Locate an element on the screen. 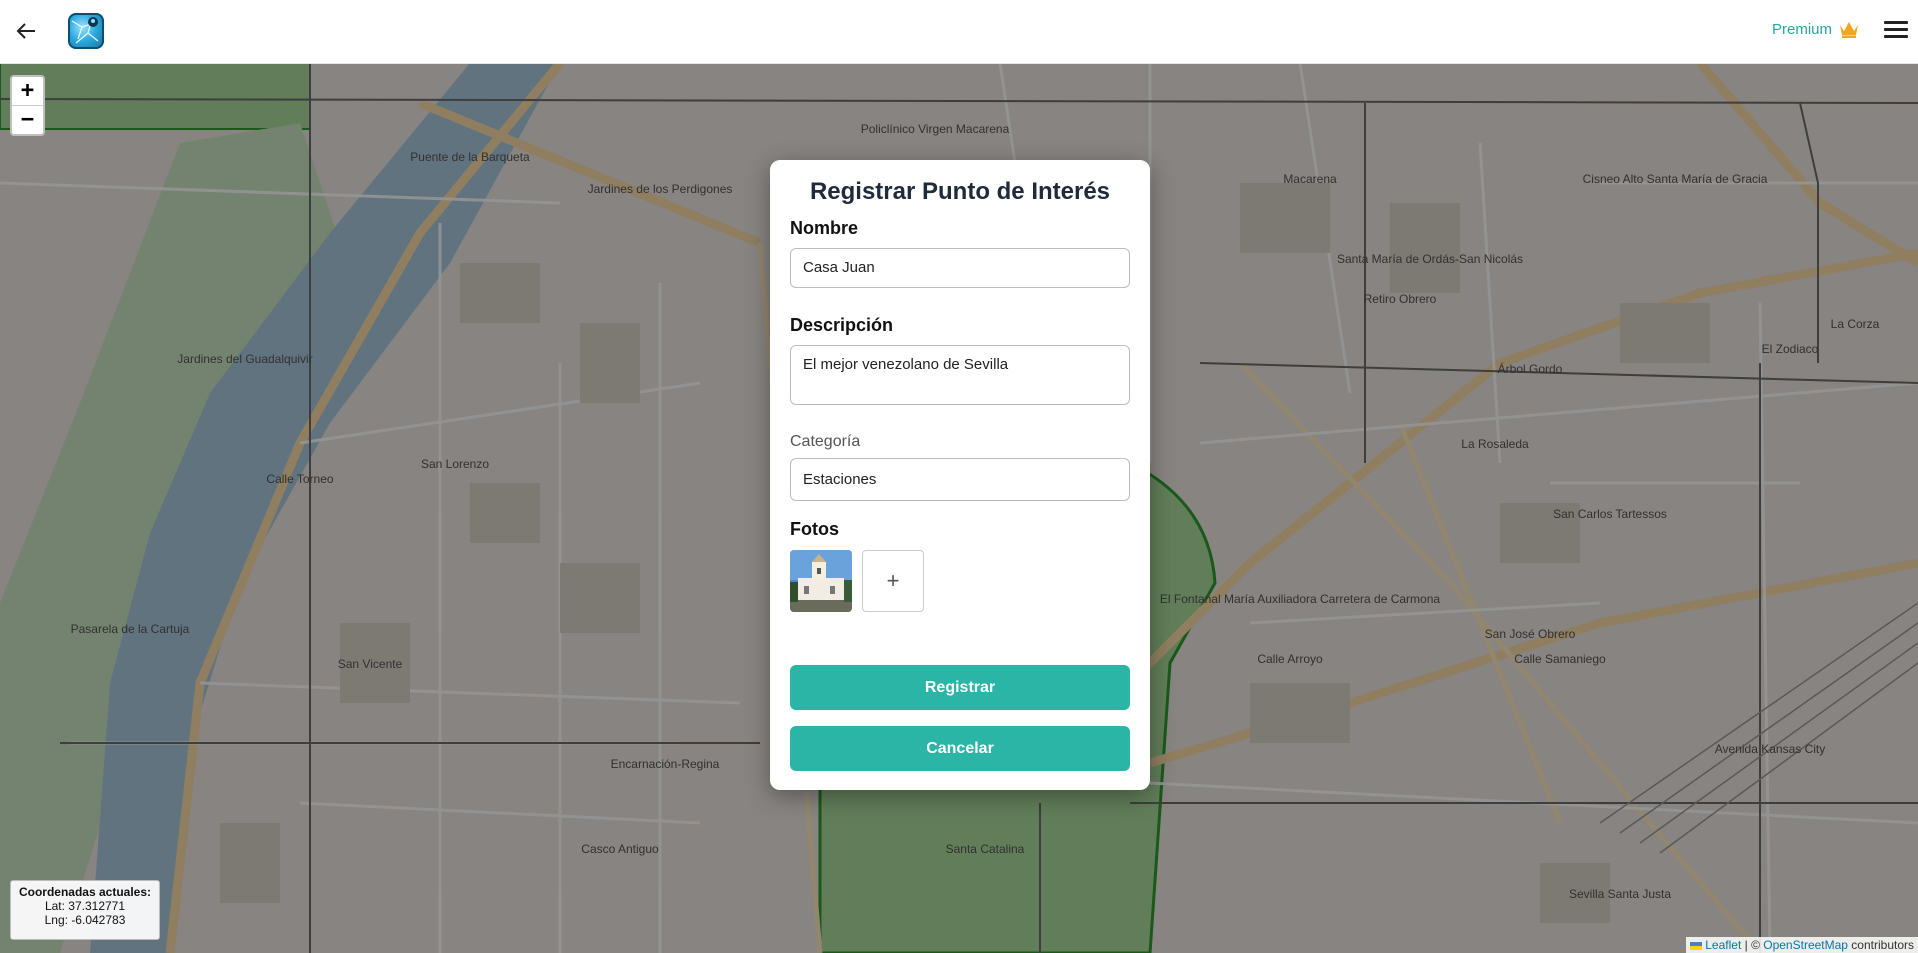 The height and width of the screenshot is (953, 1918). leaflet-link: Leaflet is located at coordinates (1723, 945).